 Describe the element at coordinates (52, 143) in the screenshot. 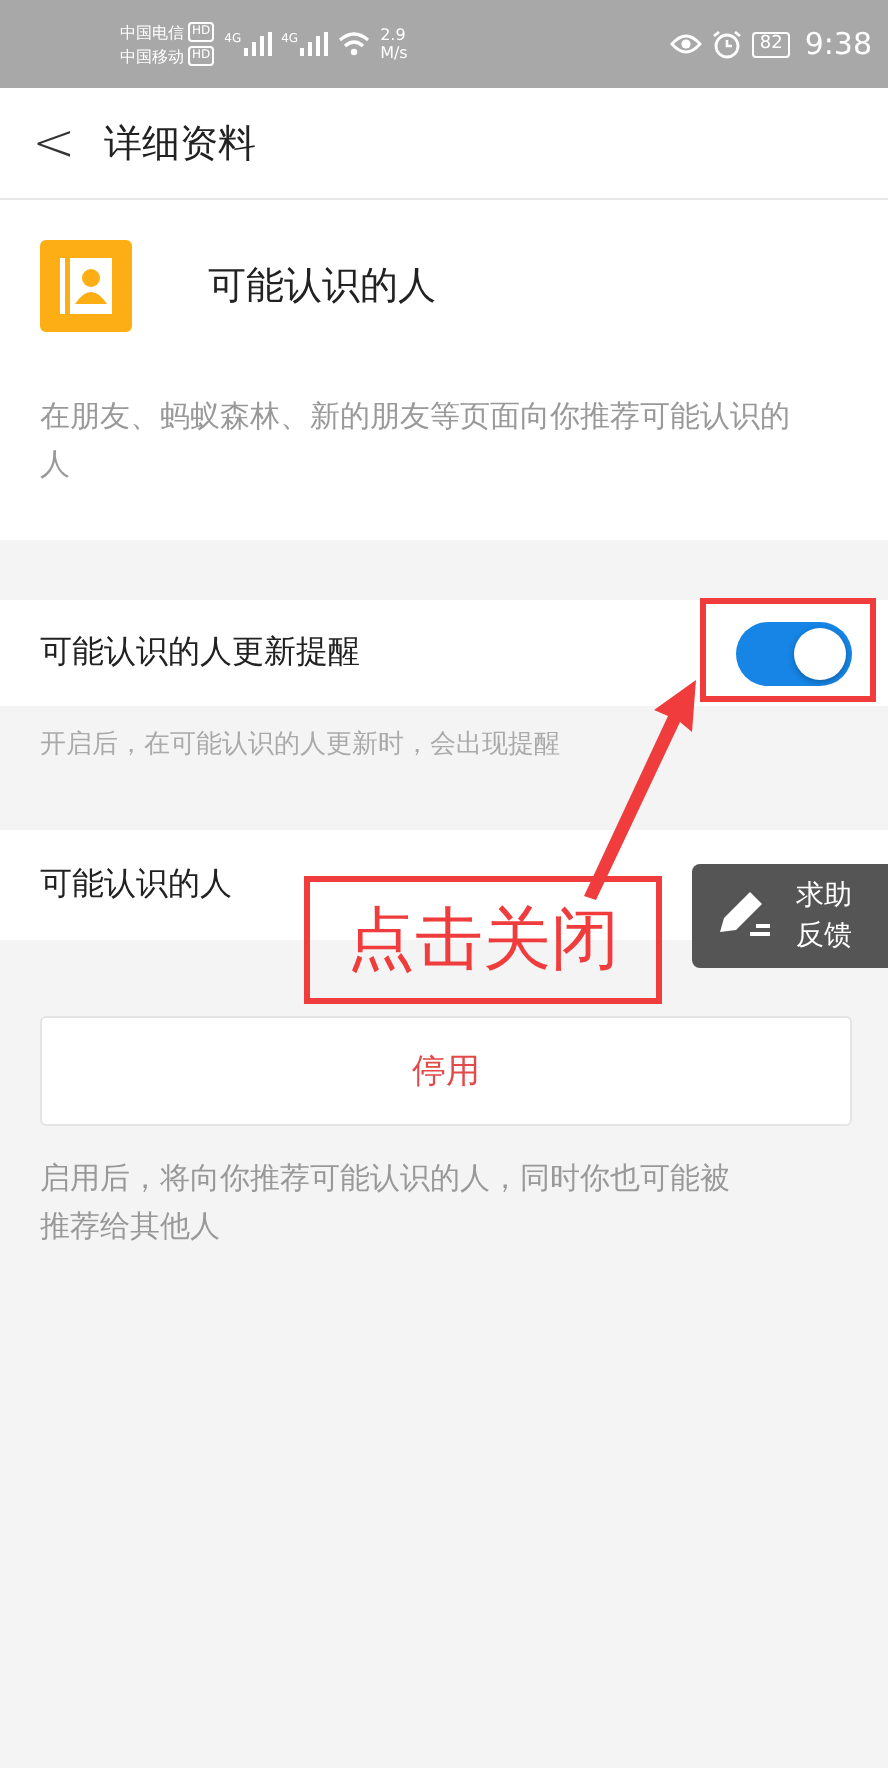

I see `back-button: <` at that location.